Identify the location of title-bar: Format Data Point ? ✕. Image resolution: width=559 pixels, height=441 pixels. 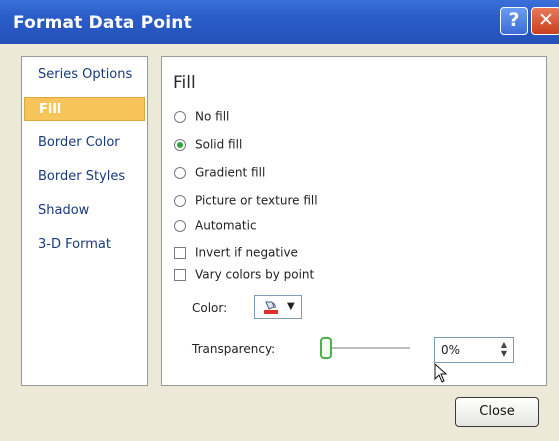
(279, 22).